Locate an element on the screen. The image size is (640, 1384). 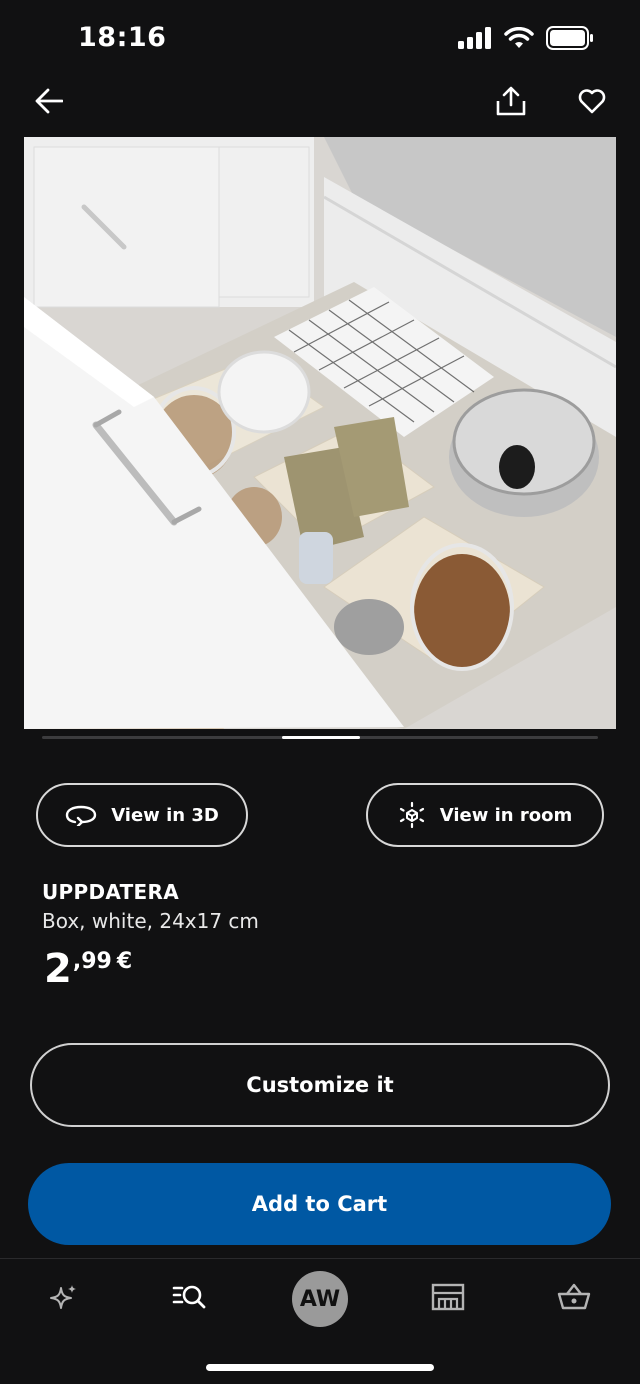
status-time: 18:16 is located at coordinates (122, 37).